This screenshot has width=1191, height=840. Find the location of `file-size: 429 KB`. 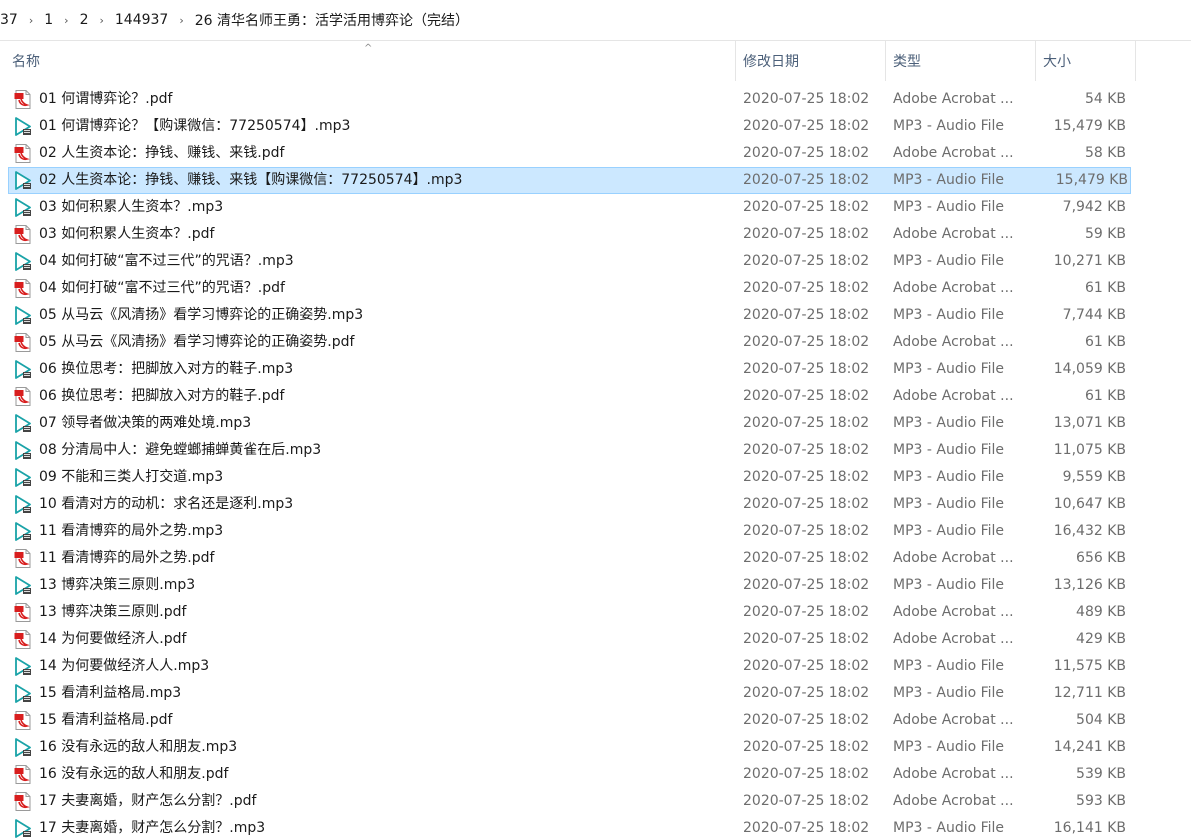

file-size: 429 KB is located at coordinates (1101, 639).